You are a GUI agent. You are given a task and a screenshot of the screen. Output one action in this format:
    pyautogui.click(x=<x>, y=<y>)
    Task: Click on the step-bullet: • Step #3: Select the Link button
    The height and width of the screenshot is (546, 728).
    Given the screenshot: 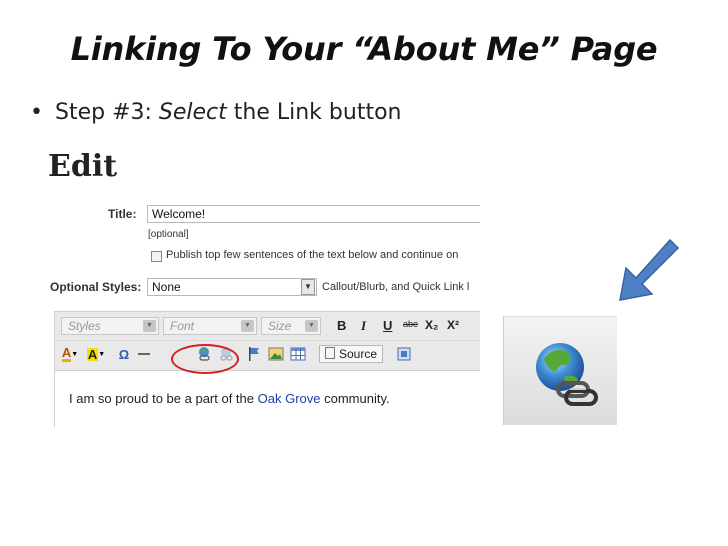 What is the action you would take?
    pyautogui.click(x=215, y=112)
    